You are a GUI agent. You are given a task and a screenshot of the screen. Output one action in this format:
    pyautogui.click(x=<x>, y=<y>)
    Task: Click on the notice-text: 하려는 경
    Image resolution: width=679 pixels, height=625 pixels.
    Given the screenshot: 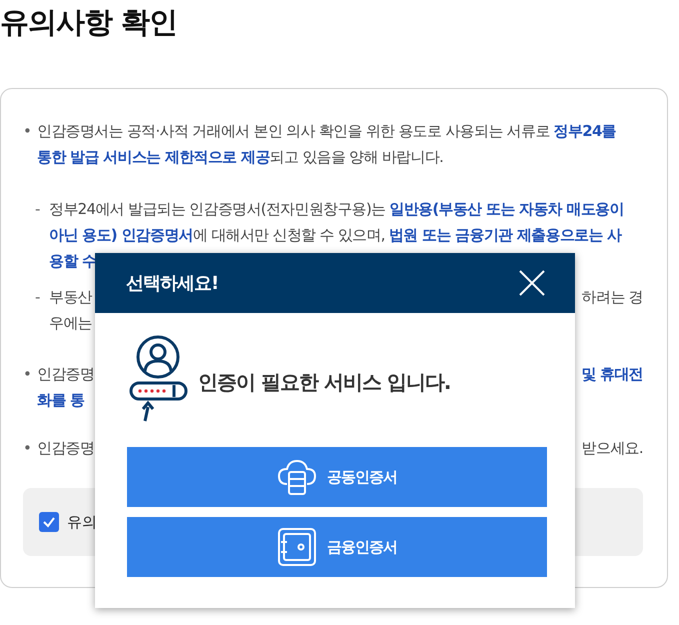 What is the action you would take?
    pyautogui.click(x=612, y=297)
    